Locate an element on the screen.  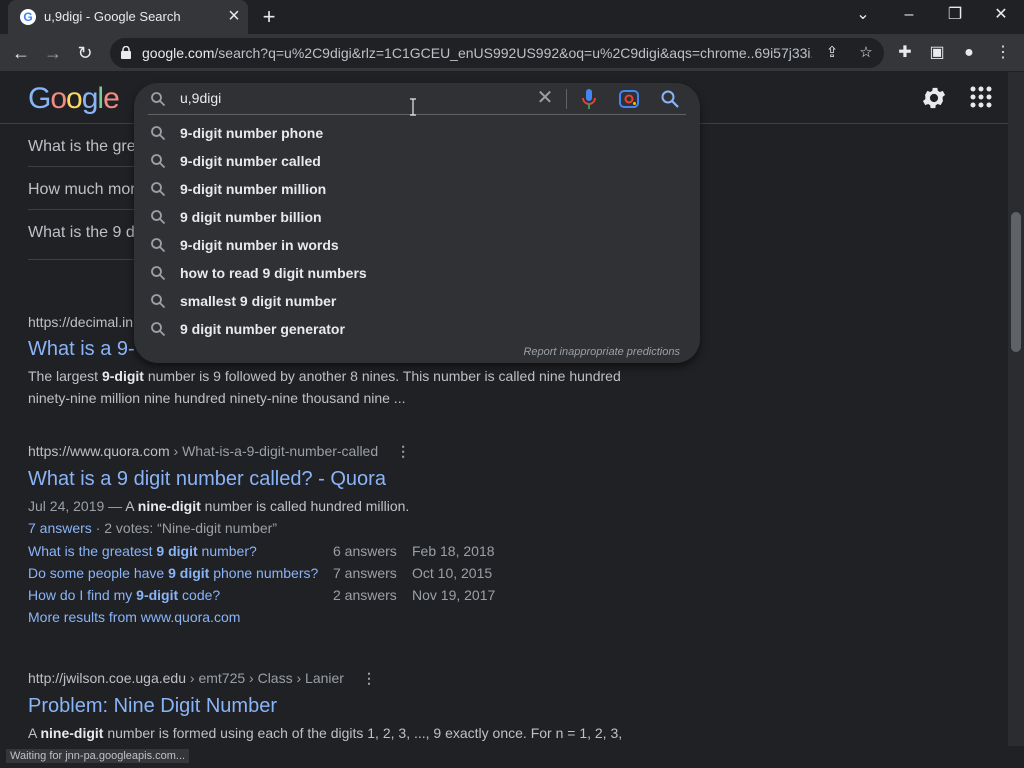
minimize-icon: – is located at coordinates (909, 16).